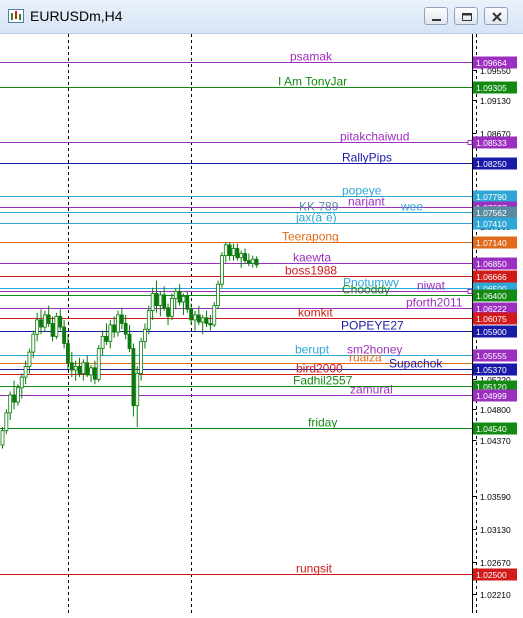 This screenshot has width=523, height=618. Describe the element at coordinates (491, 143) in the screenshot. I see `level-price-label: 1.08533` at that location.